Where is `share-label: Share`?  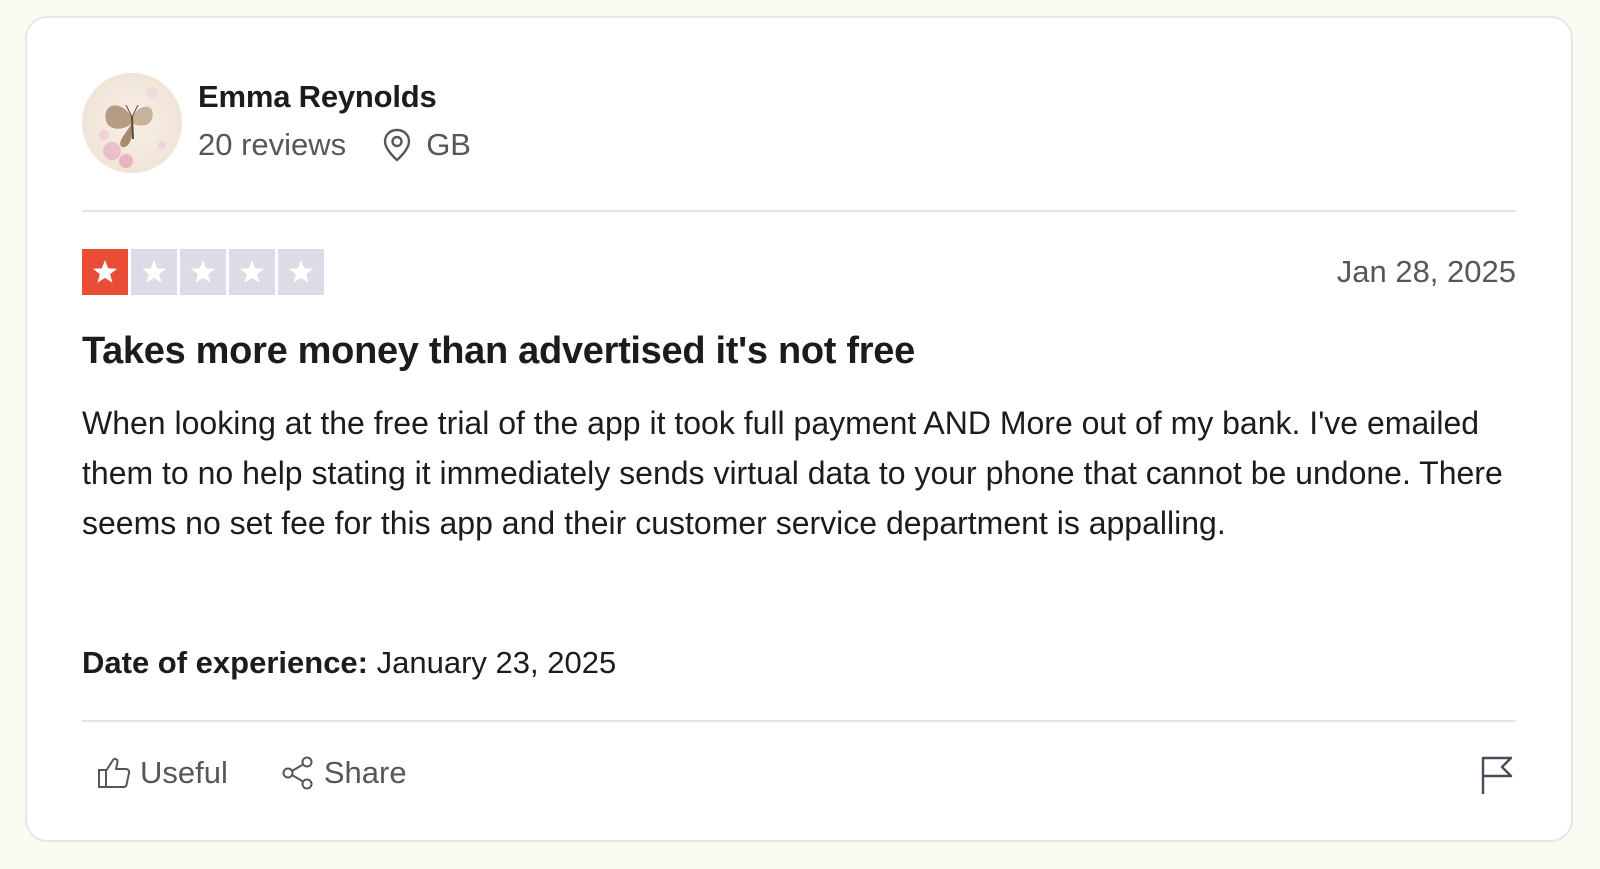
share-label: Share is located at coordinates (365, 772).